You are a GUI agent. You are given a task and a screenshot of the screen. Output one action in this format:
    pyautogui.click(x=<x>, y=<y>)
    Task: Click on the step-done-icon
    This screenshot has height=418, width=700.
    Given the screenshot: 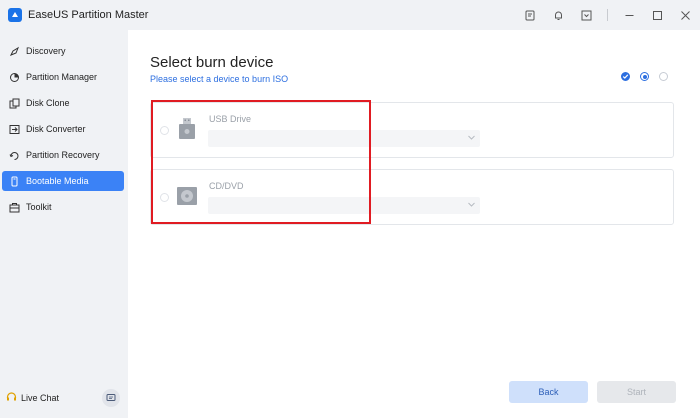 What is the action you would take?
    pyautogui.click(x=625, y=76)
    